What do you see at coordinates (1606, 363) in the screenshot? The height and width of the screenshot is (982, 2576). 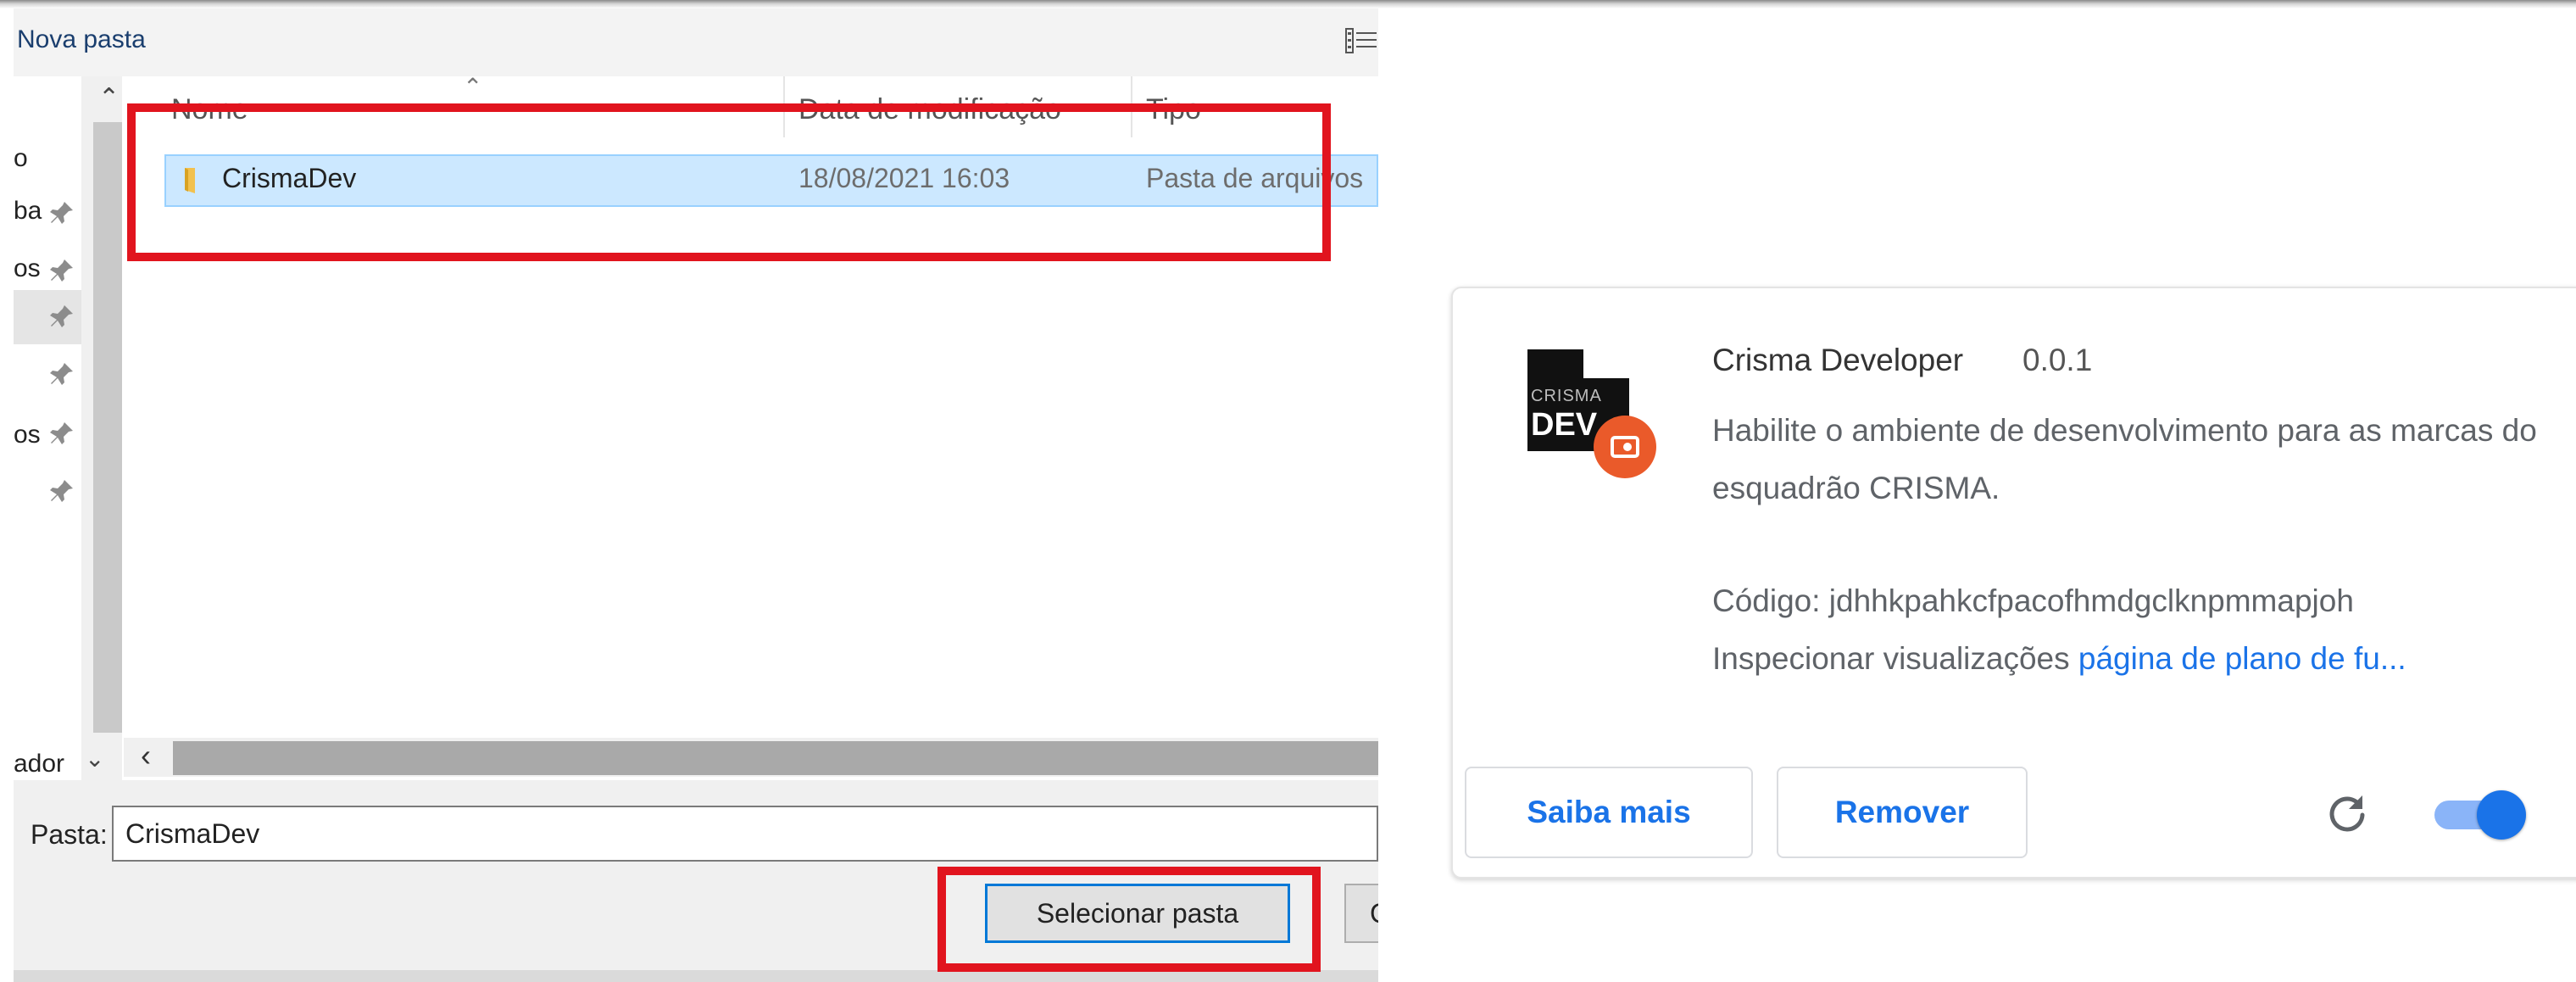 I see `logo-corner` at bounding box center [1606, 363].